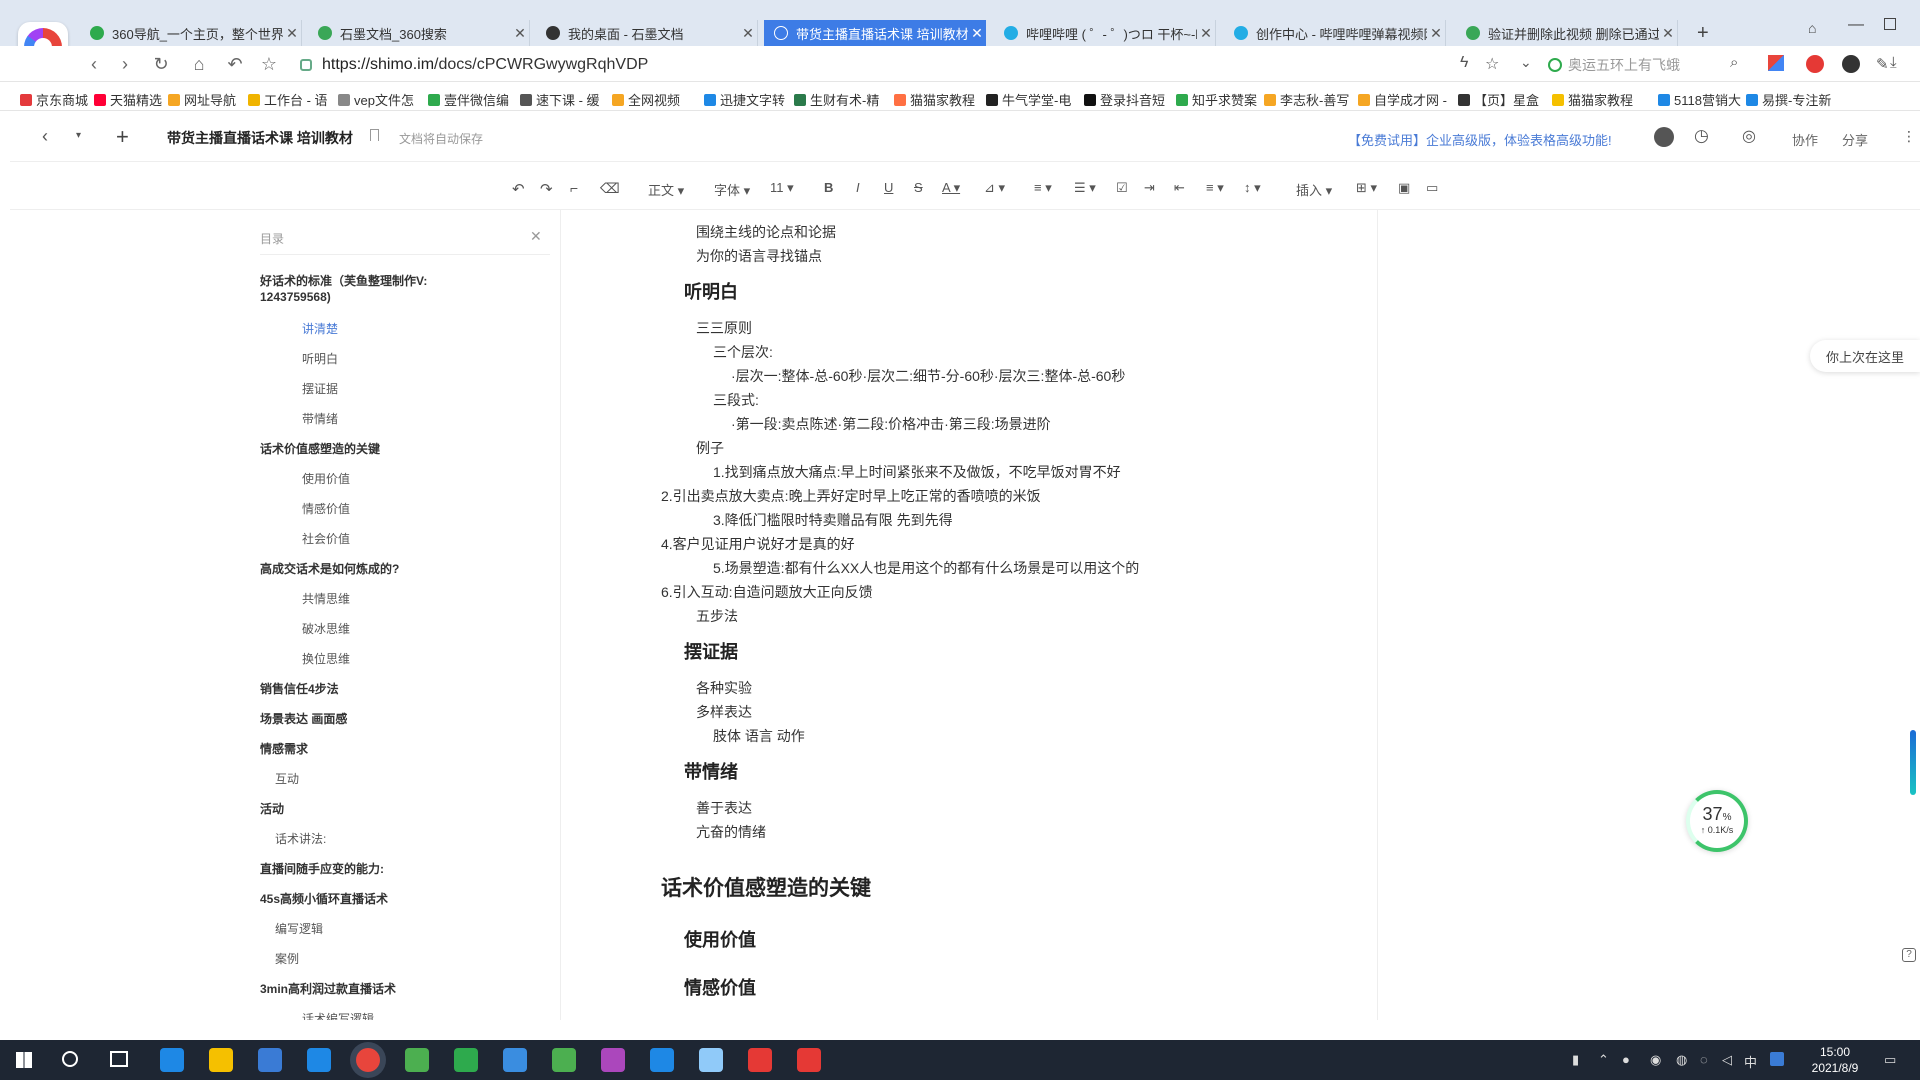 The image size is (1920, 1080). I want to click on tray-battery-icon: ▮, so click(1575, 1060).